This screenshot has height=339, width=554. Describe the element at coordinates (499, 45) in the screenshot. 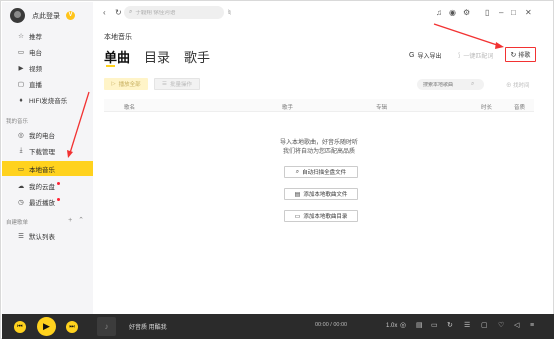

I see `arrowhead-sort` at that location.